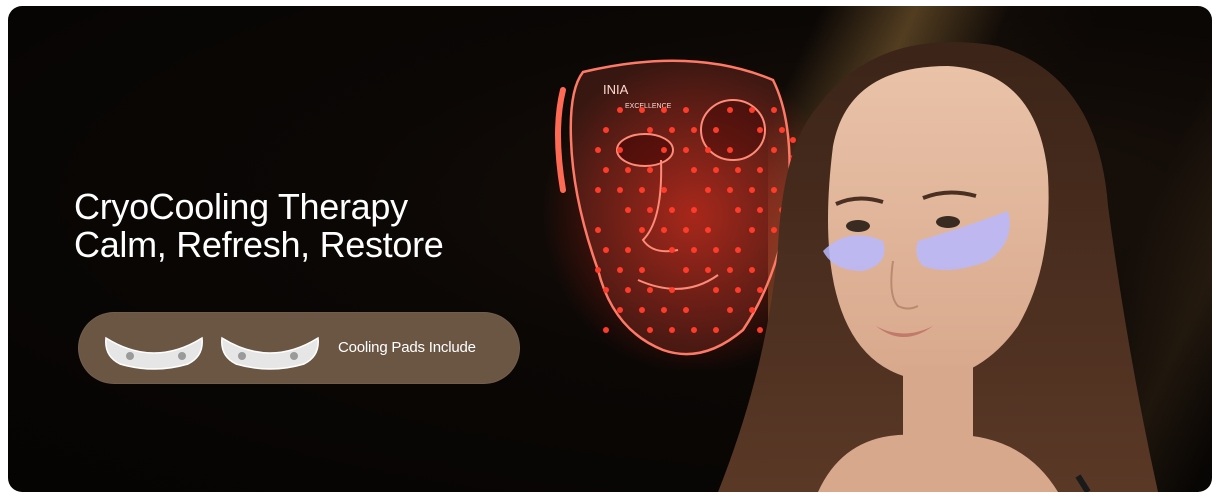  Describe the element at coordinates (241, 206) in the screenshot. I see `headline-line-1: CryoCooling Therapy` at that location.